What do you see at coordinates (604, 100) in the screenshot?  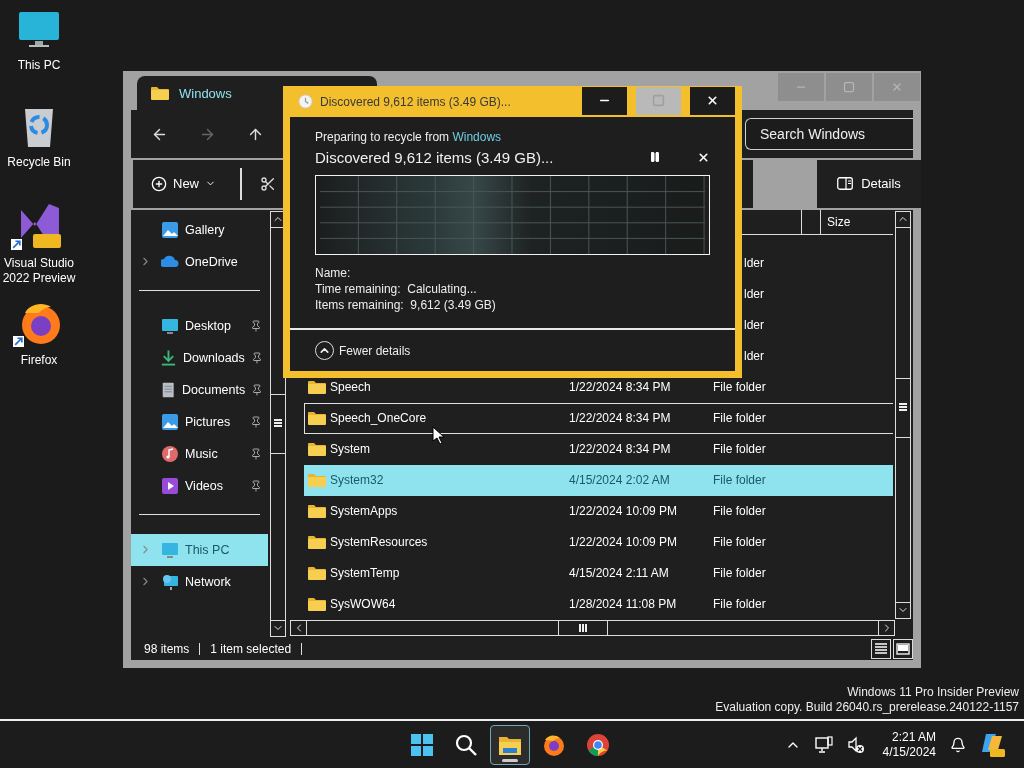 I see `minimize-button` at bounding box center [604, 100].